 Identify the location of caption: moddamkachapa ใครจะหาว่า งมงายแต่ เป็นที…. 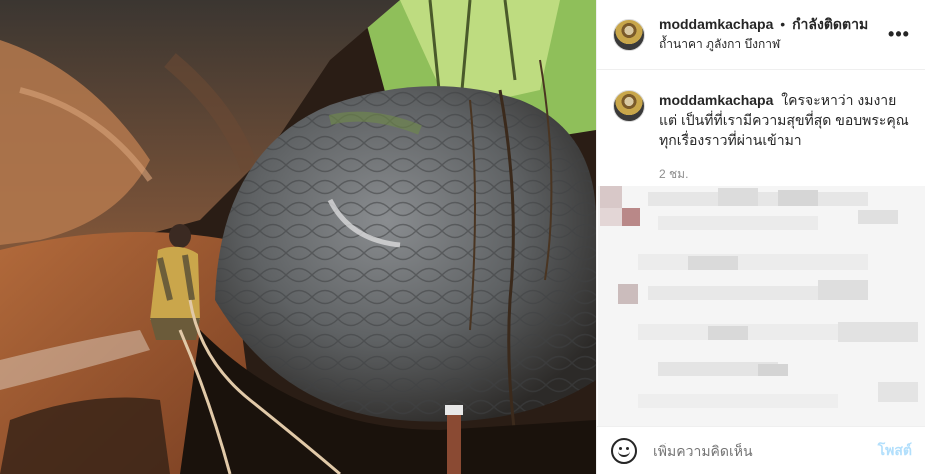
(761, 127).